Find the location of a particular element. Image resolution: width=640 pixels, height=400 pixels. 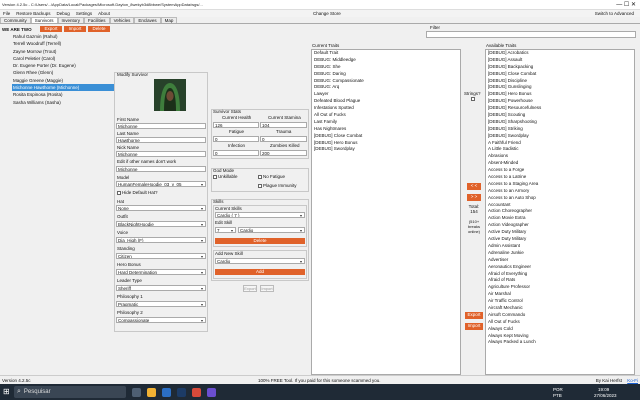

strings-checkbox is located at coordinates (473, 99).